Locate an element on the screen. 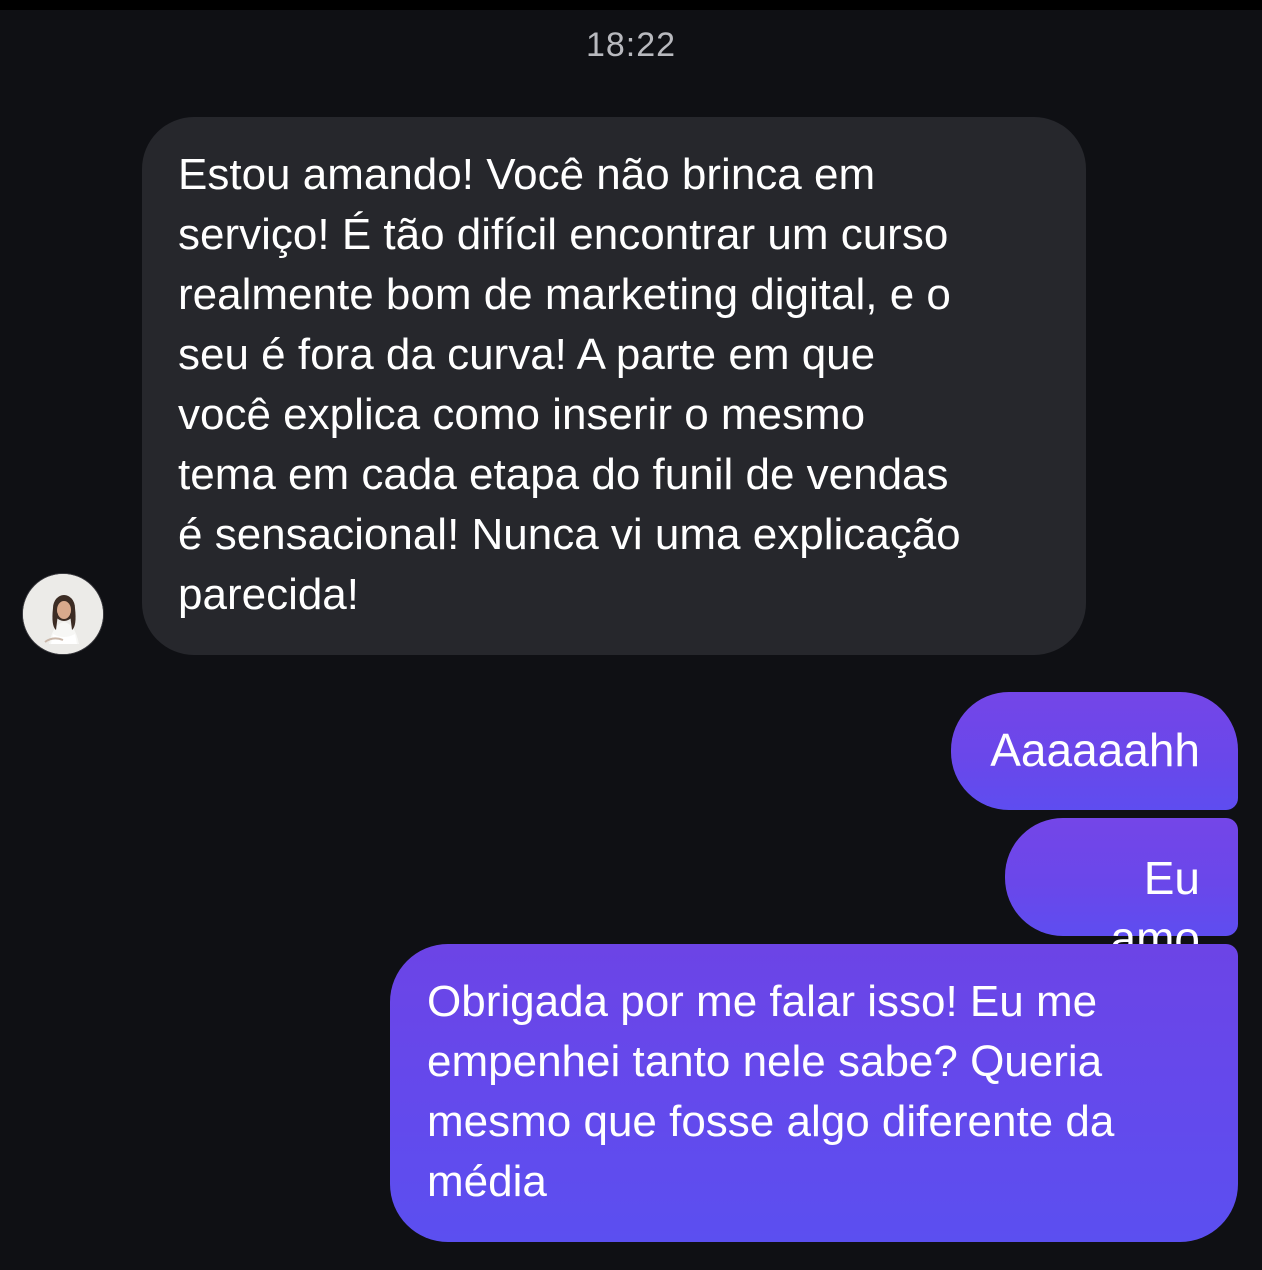 This screenshot has width=1262, height=1270. sender-avatar is located at coordinates (63, 614).